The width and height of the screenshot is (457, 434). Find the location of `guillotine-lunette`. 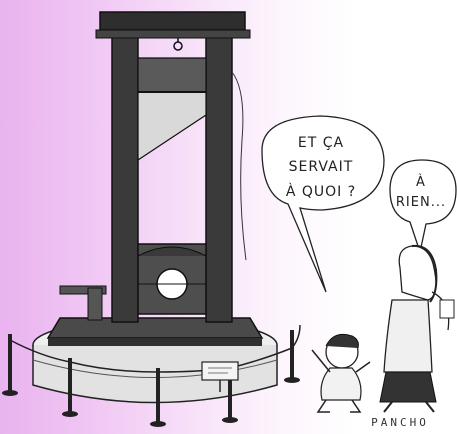

guillotine-lunette is located at coordinates (172, 279).